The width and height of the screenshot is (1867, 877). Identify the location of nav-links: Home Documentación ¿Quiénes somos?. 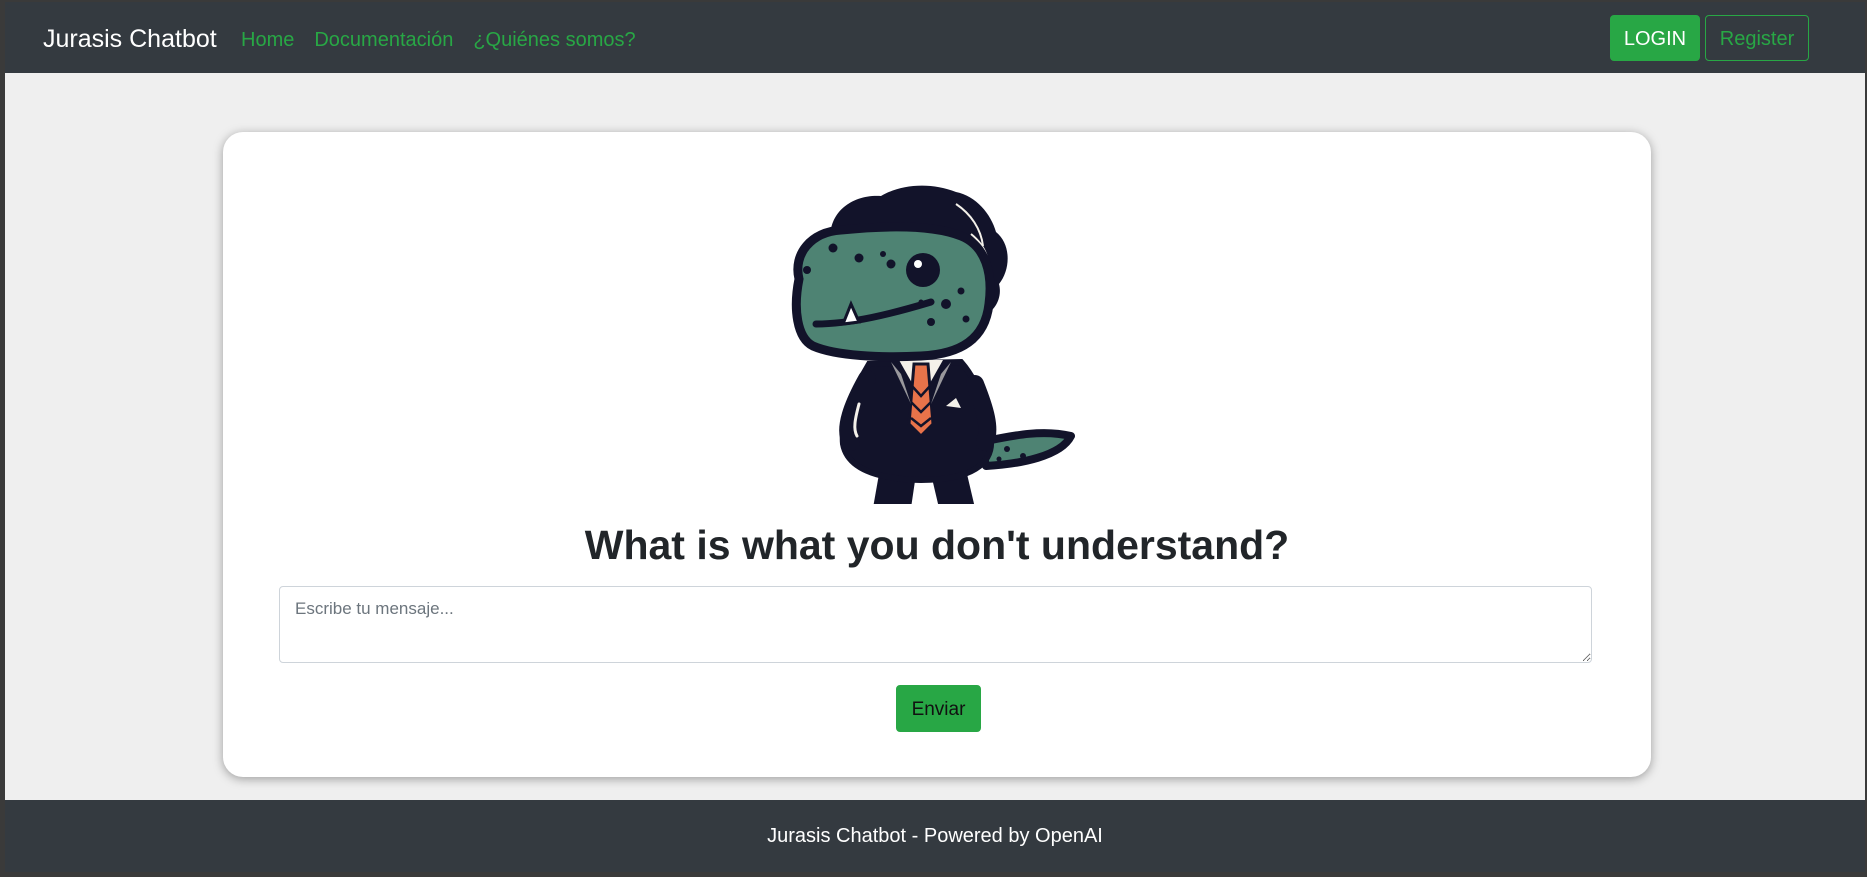
(448, 40).